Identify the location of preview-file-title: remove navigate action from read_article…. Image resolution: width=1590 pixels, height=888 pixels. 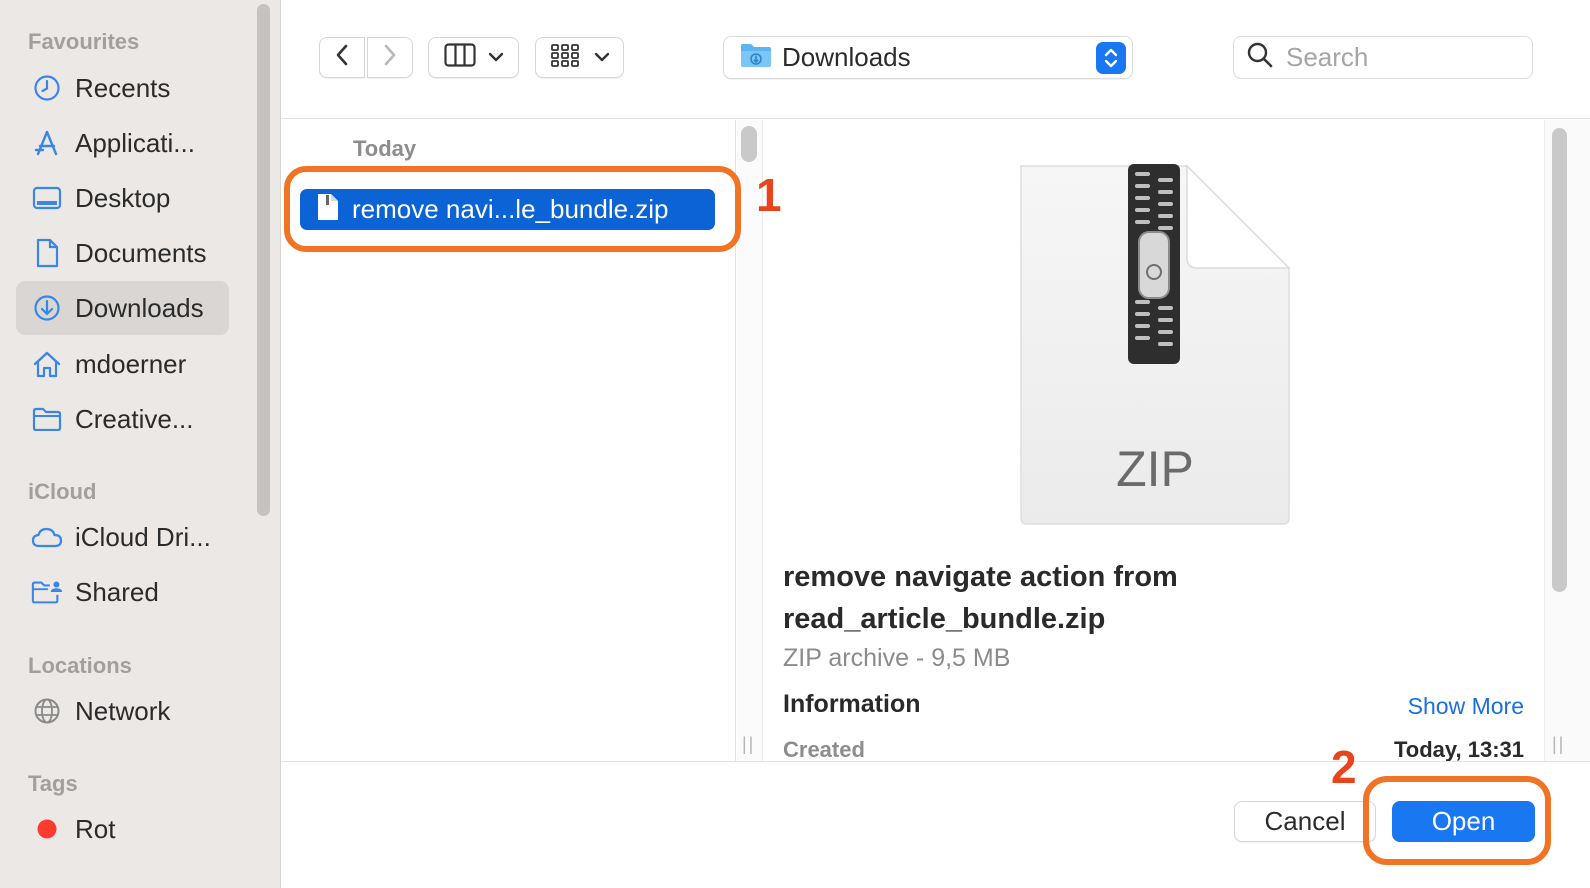
(980, 598).